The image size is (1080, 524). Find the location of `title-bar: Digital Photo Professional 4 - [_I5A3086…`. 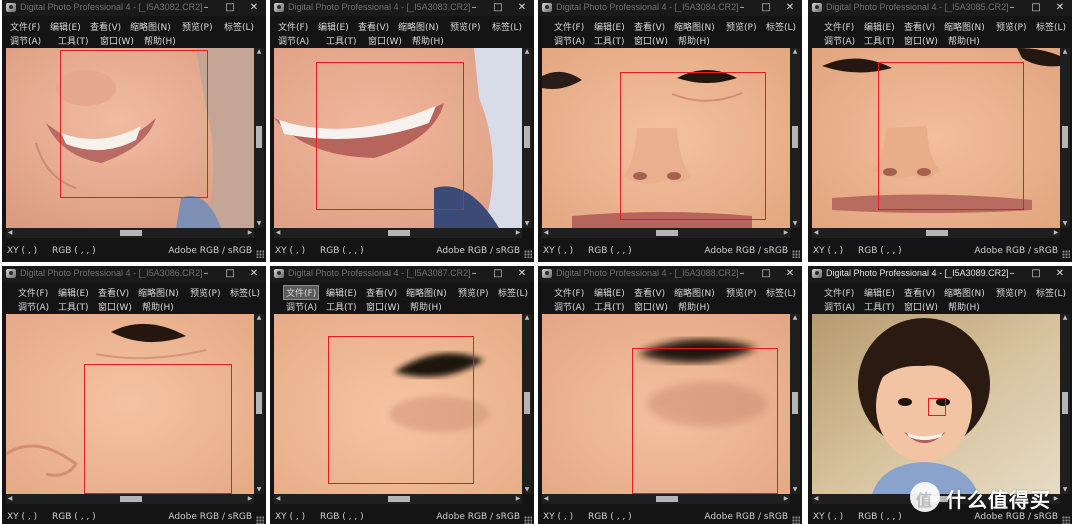

title-bar: Digital Photo Professional 4 - [_I5A3086… is located at coordinates (134, 274).